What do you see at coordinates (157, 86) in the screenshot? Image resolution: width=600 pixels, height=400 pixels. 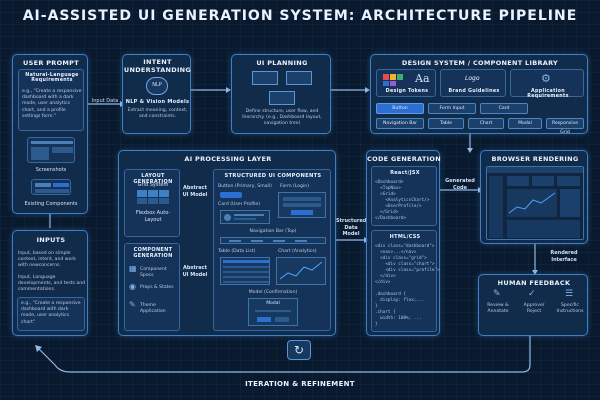 I see `brain-icon: NLP` at bounding box center [157, 86].